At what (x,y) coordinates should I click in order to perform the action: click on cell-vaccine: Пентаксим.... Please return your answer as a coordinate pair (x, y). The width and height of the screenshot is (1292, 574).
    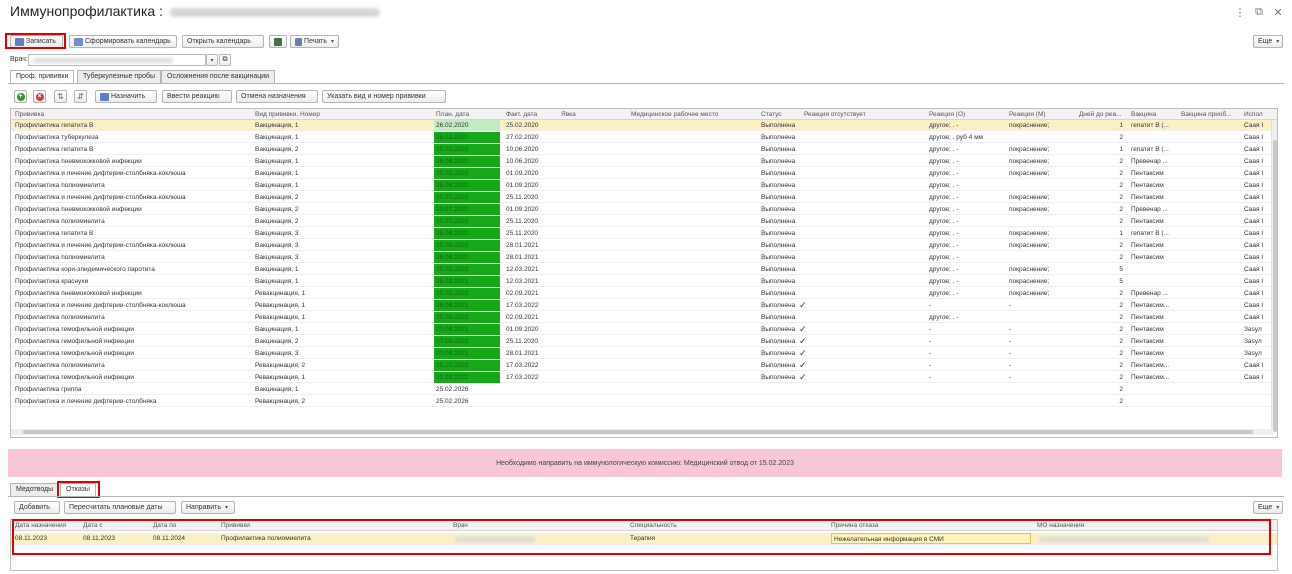
    Looking at the image, I should click on (1150, 305).